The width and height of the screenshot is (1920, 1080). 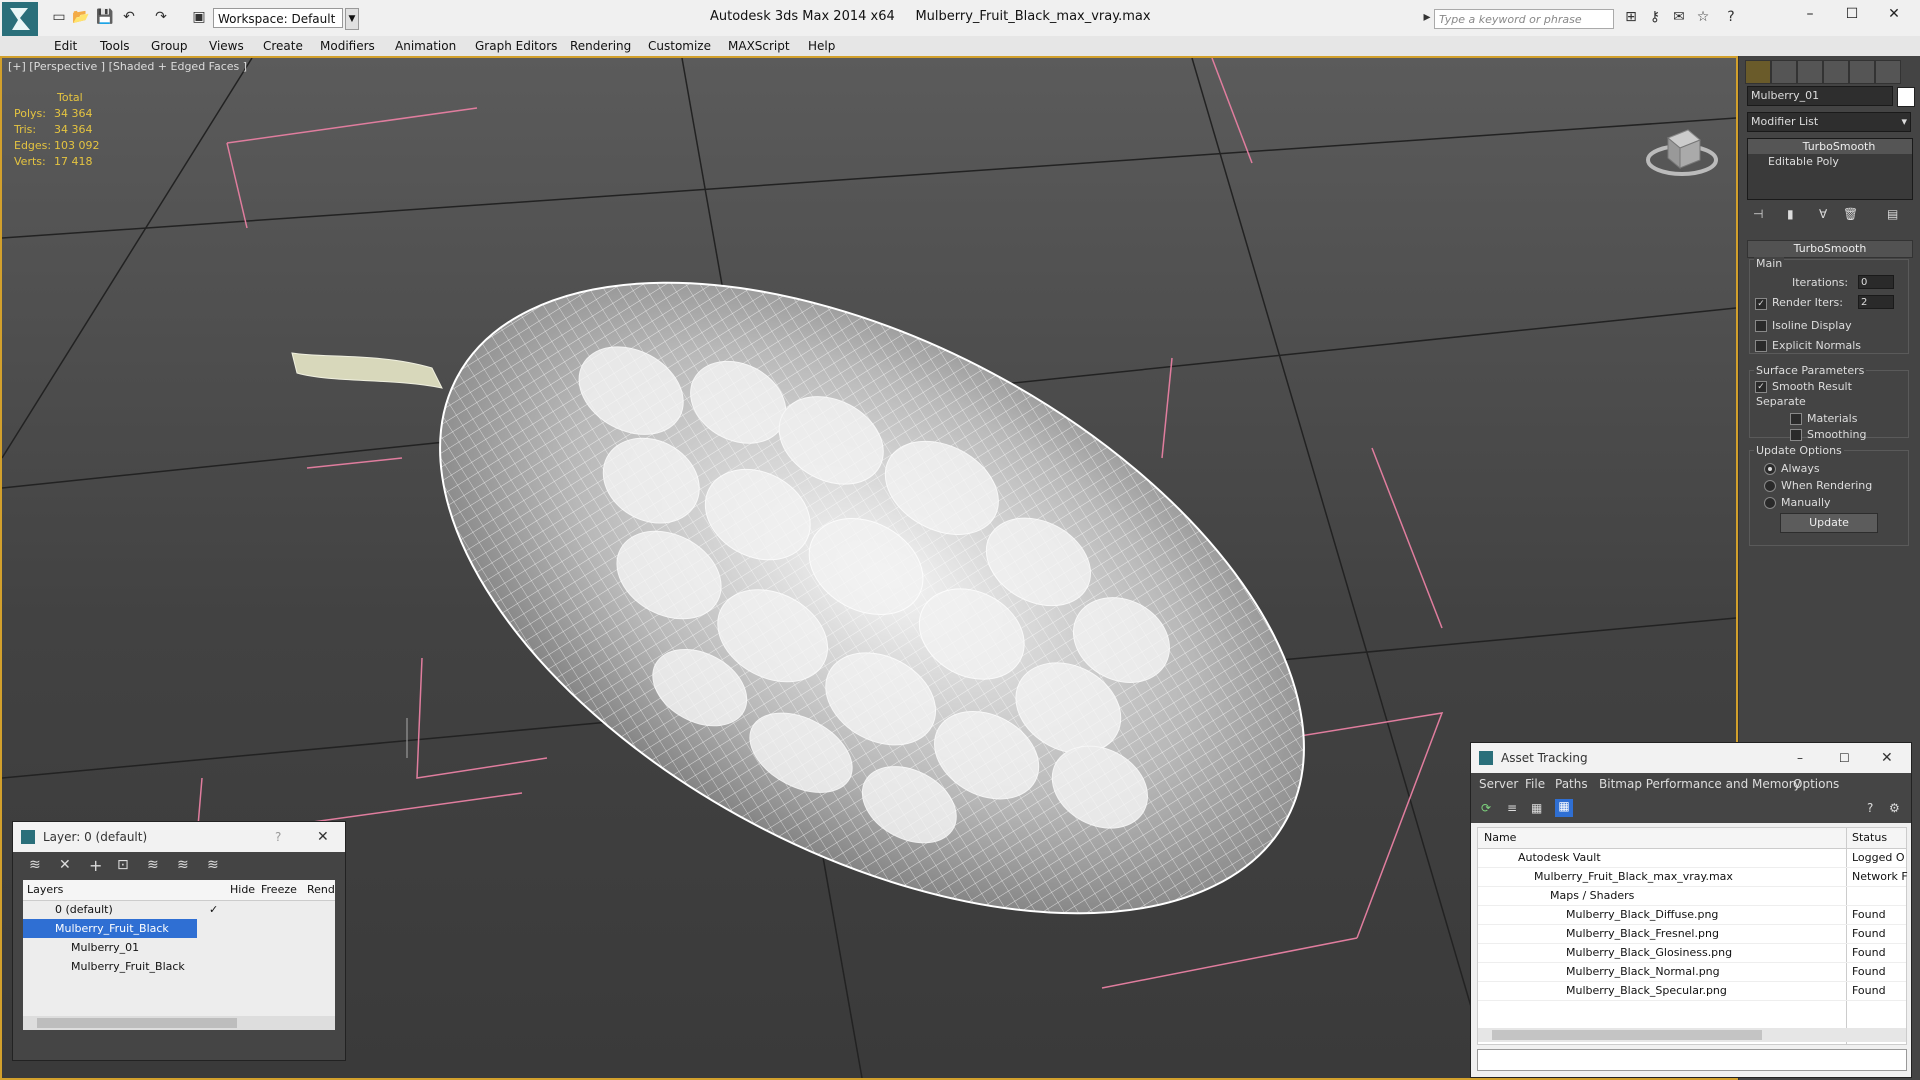 I want to click on open-file-icon: 📂, so click(x=81, y=17).